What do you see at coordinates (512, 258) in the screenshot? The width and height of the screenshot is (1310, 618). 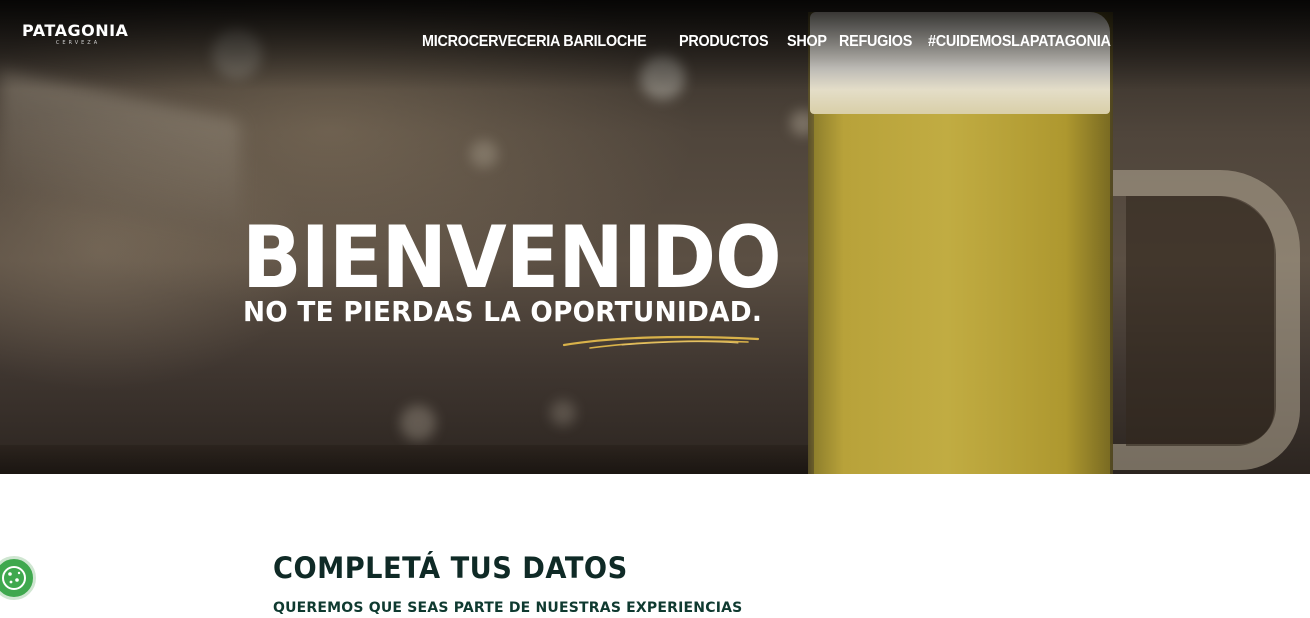 I see `hero-title: BIENVENIDO` at bounding box center [512, 258].